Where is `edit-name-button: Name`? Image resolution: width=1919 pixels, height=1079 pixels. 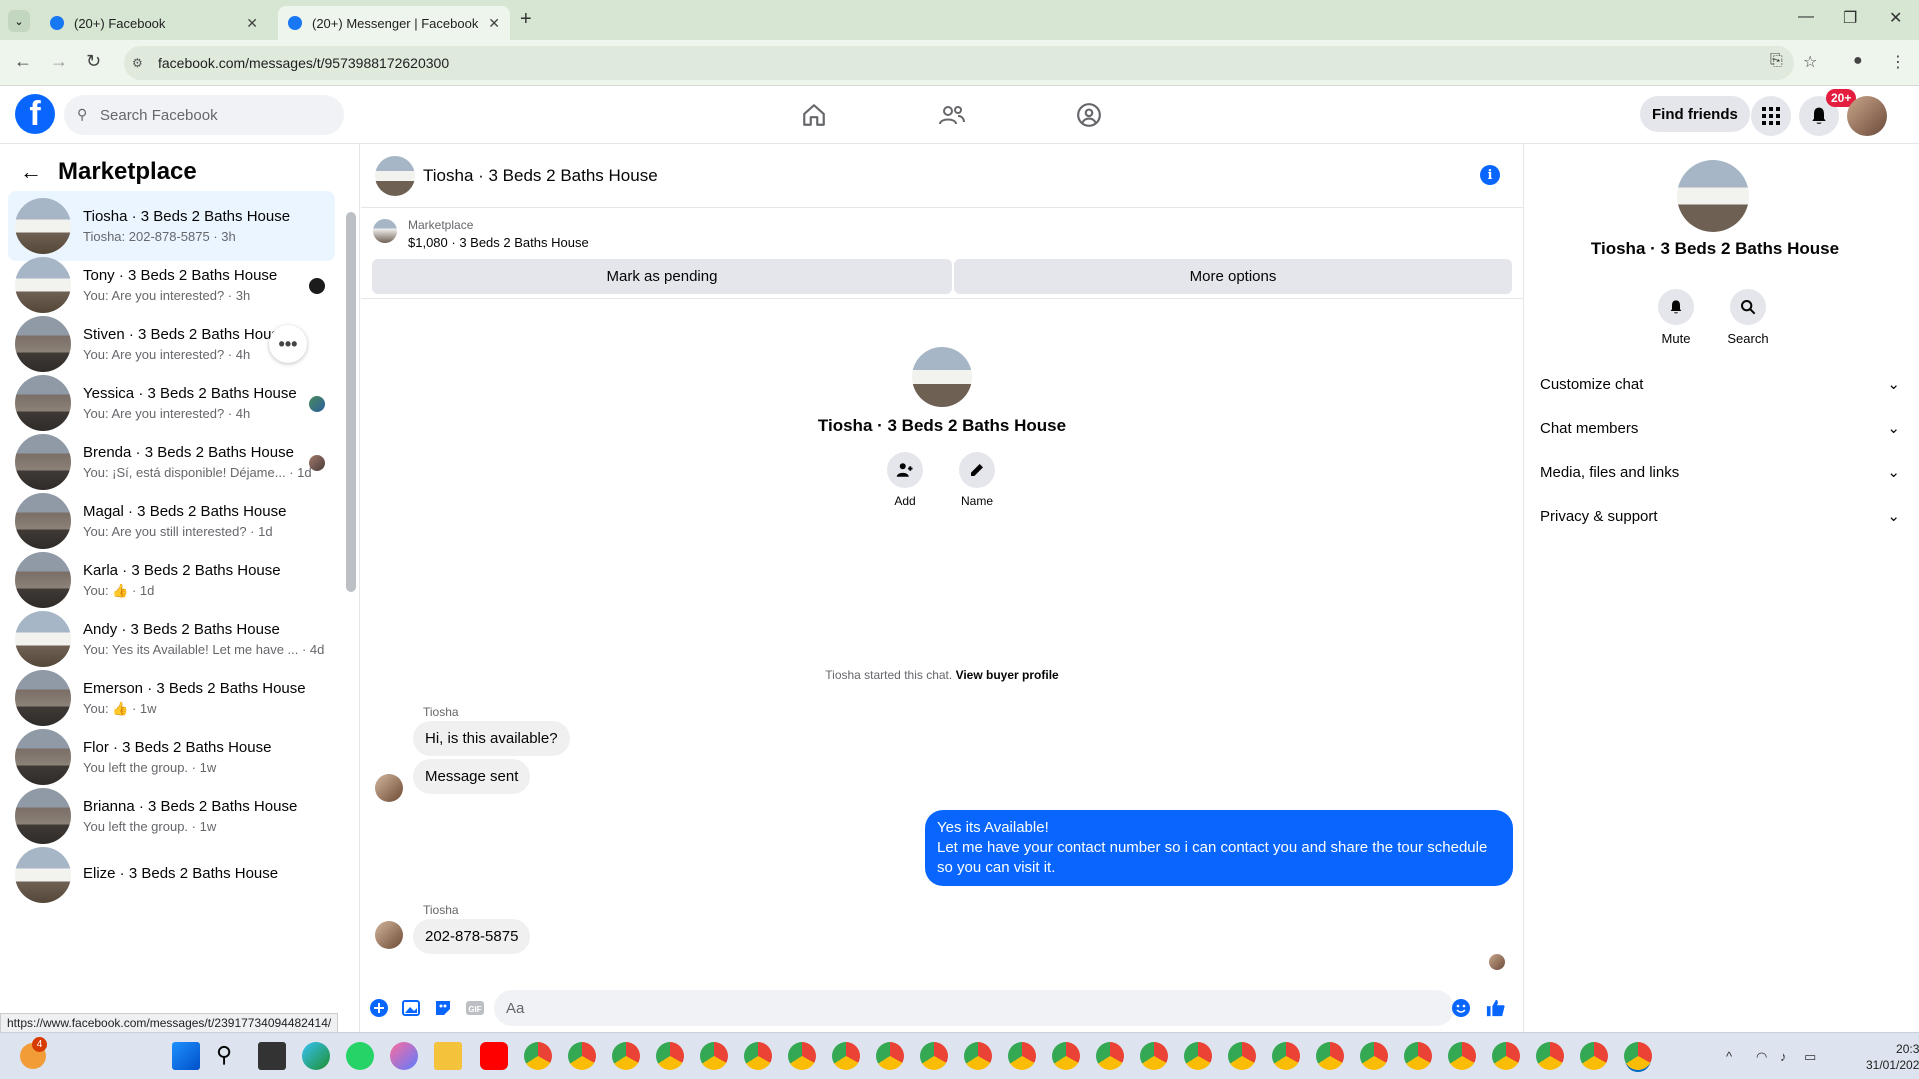 edit-name-button: Name is located at coordinates (977, 480).